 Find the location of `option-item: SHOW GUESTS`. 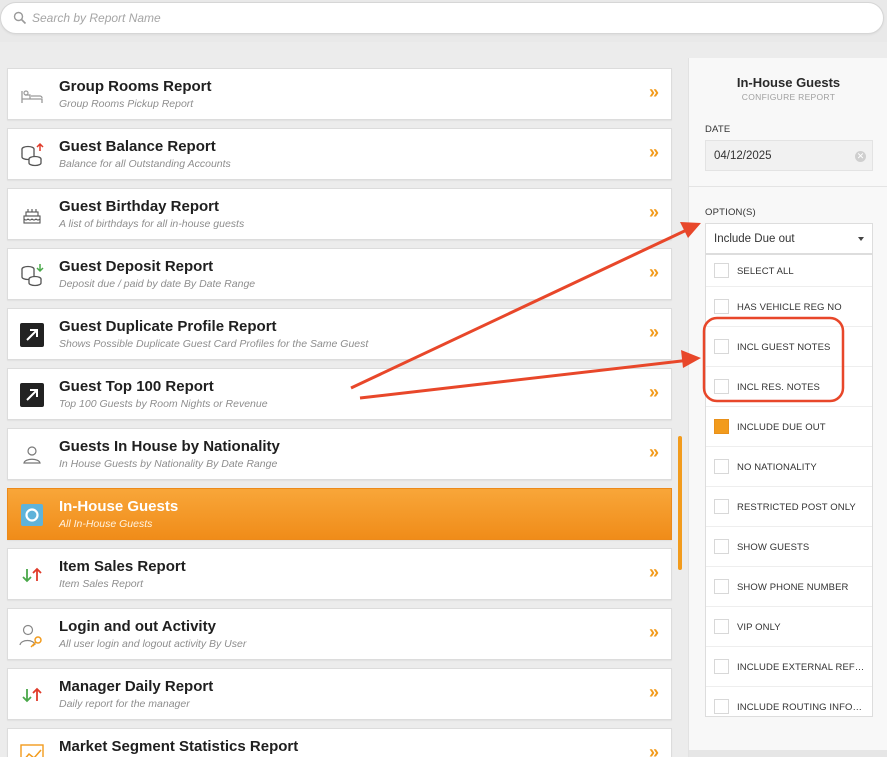

option-item: SHOW GUESTS is located at coordinates (789, 547).